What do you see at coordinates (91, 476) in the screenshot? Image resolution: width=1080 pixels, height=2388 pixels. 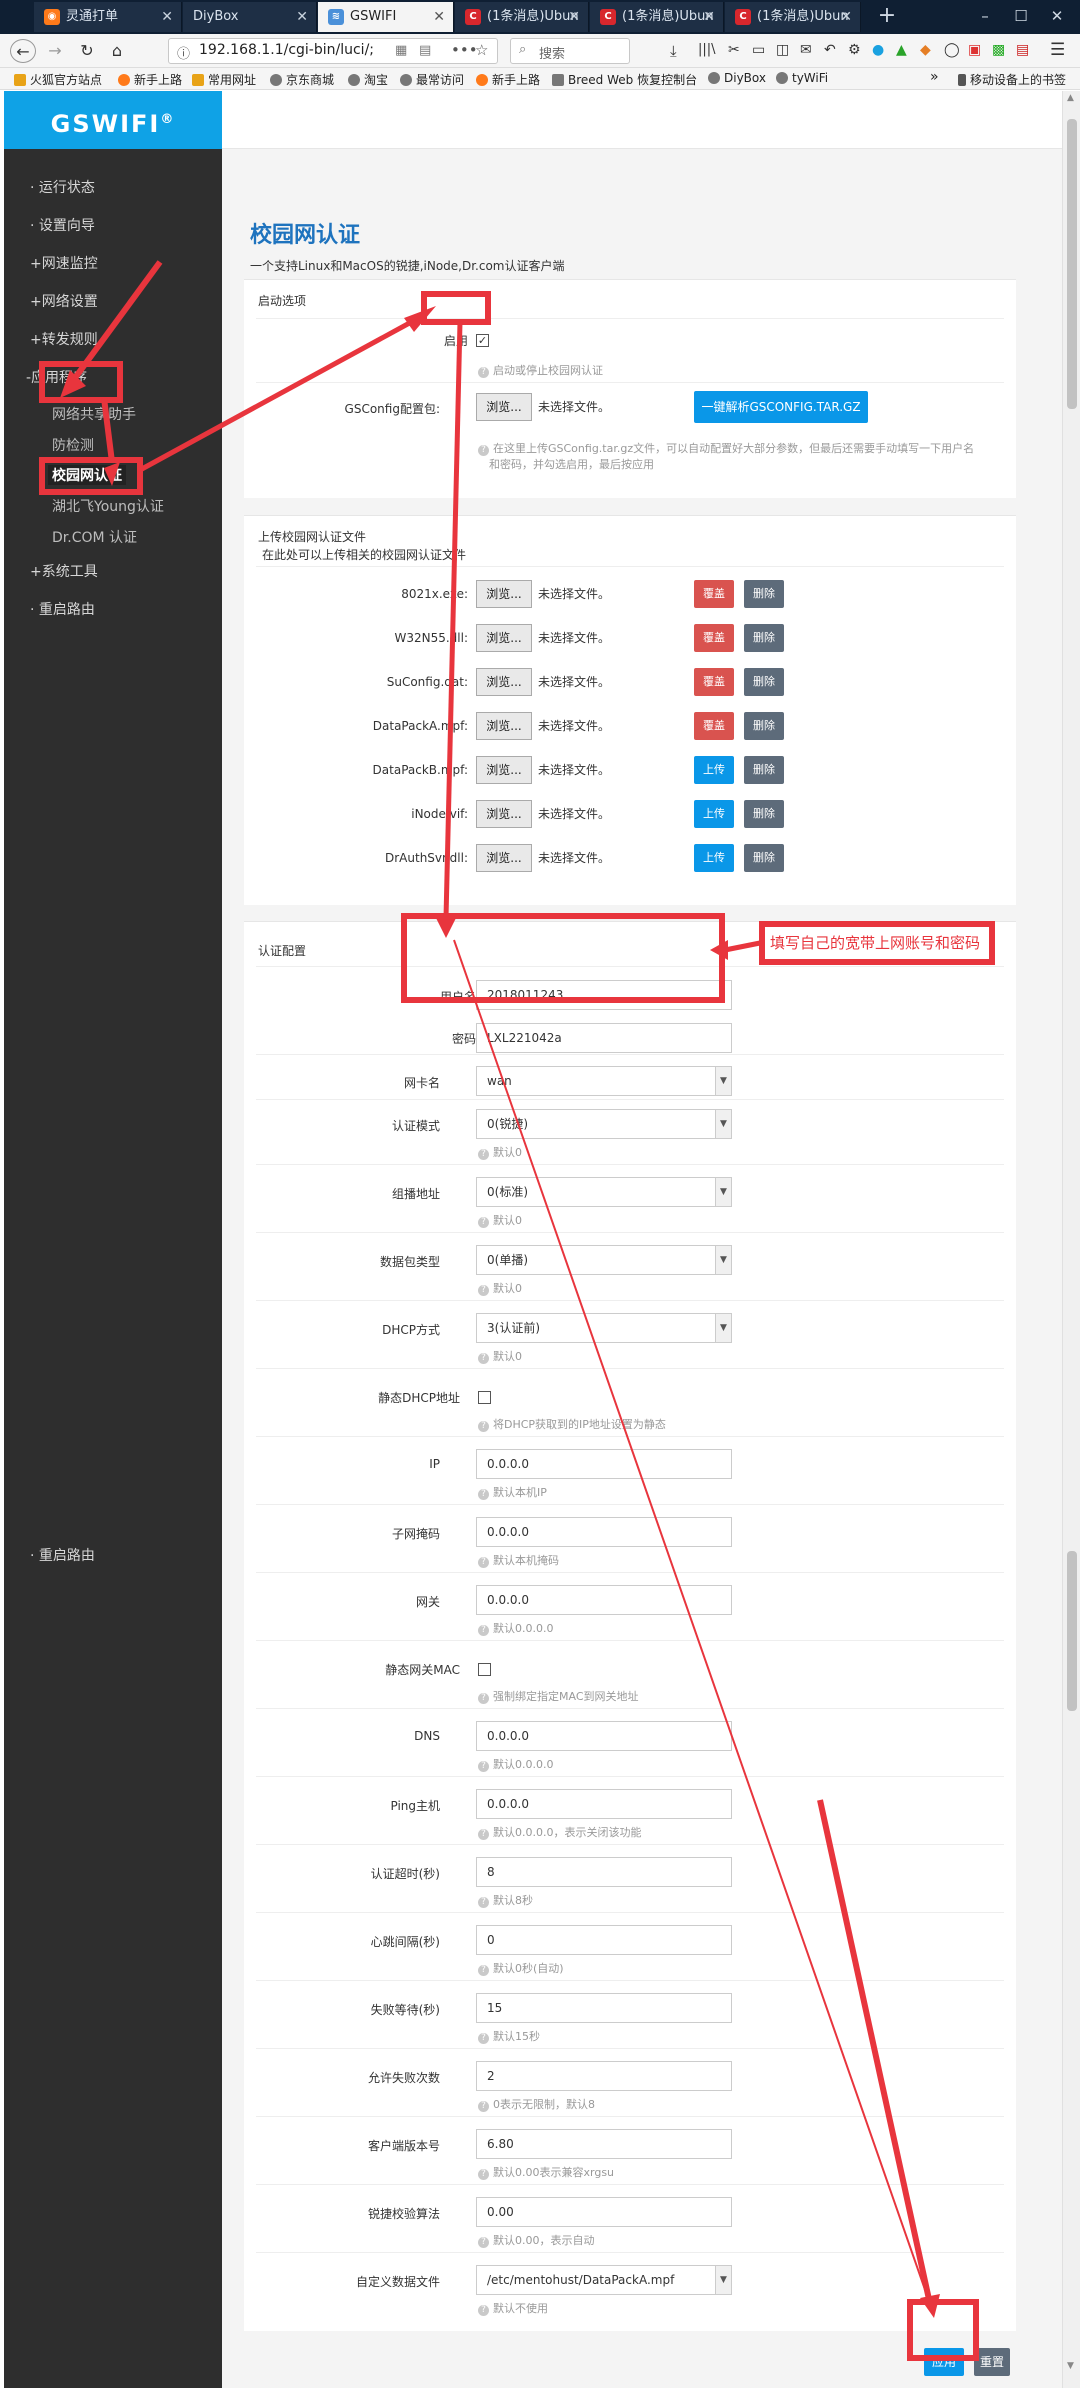 I see `annotation-box-campus` at bounding box center [91, 476].